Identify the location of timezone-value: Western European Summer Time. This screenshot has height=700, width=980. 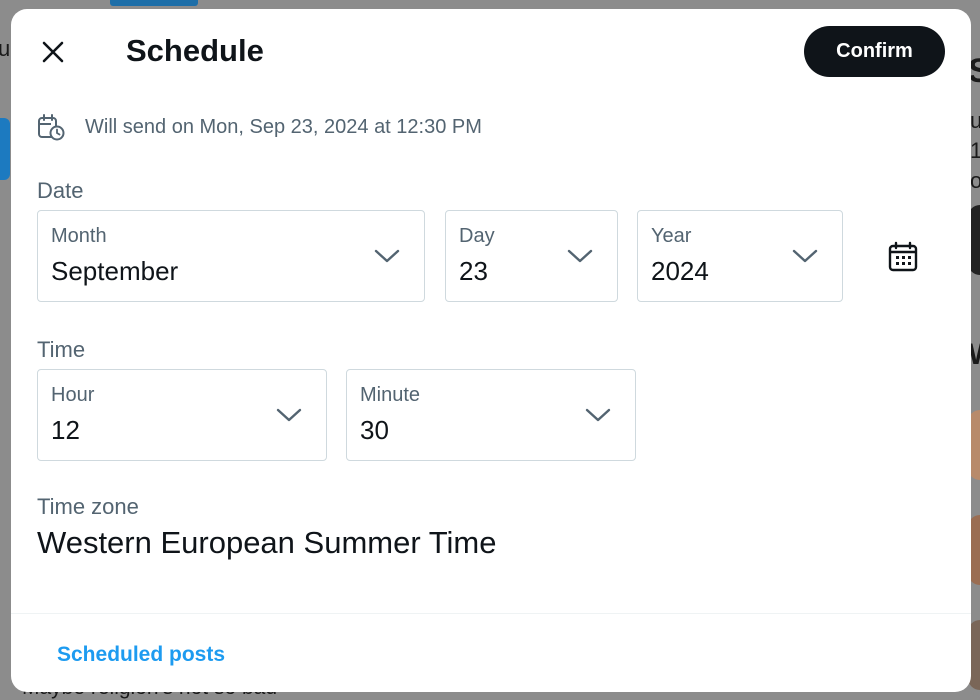
(267, 542).